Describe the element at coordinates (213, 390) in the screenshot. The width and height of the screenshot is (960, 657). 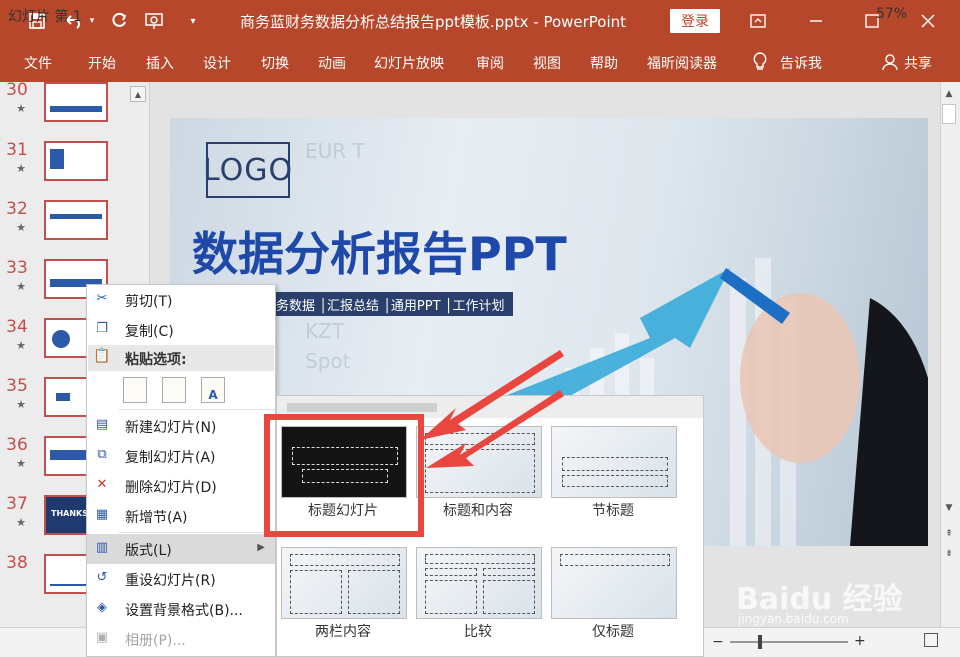
I see `paste-text-only-icon: A` at that location.